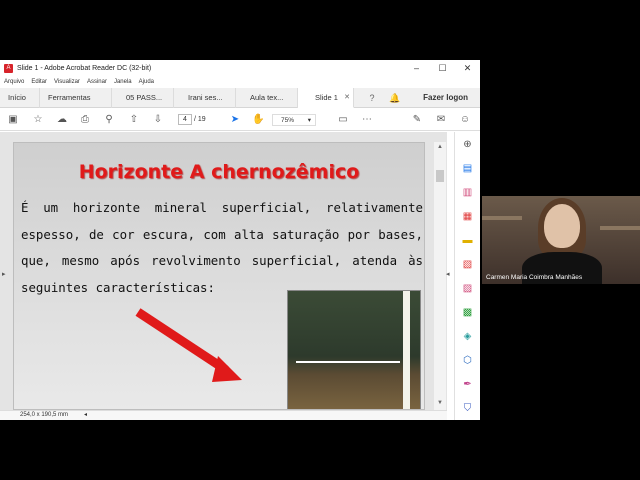 This screenshot has height=480, width=640. I want to click on tab-home: Início, so click(20, 98).